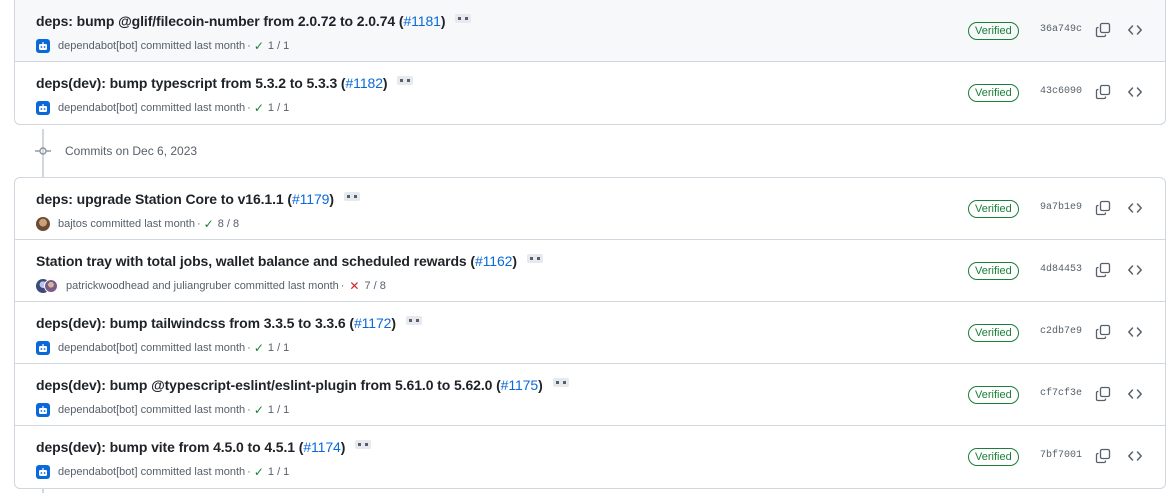 The image size is (1175, 493). What do you see at coordinates (72, 224) in the screenshot?
I see `author-link: bajtos` at bounding box center [72, 224].